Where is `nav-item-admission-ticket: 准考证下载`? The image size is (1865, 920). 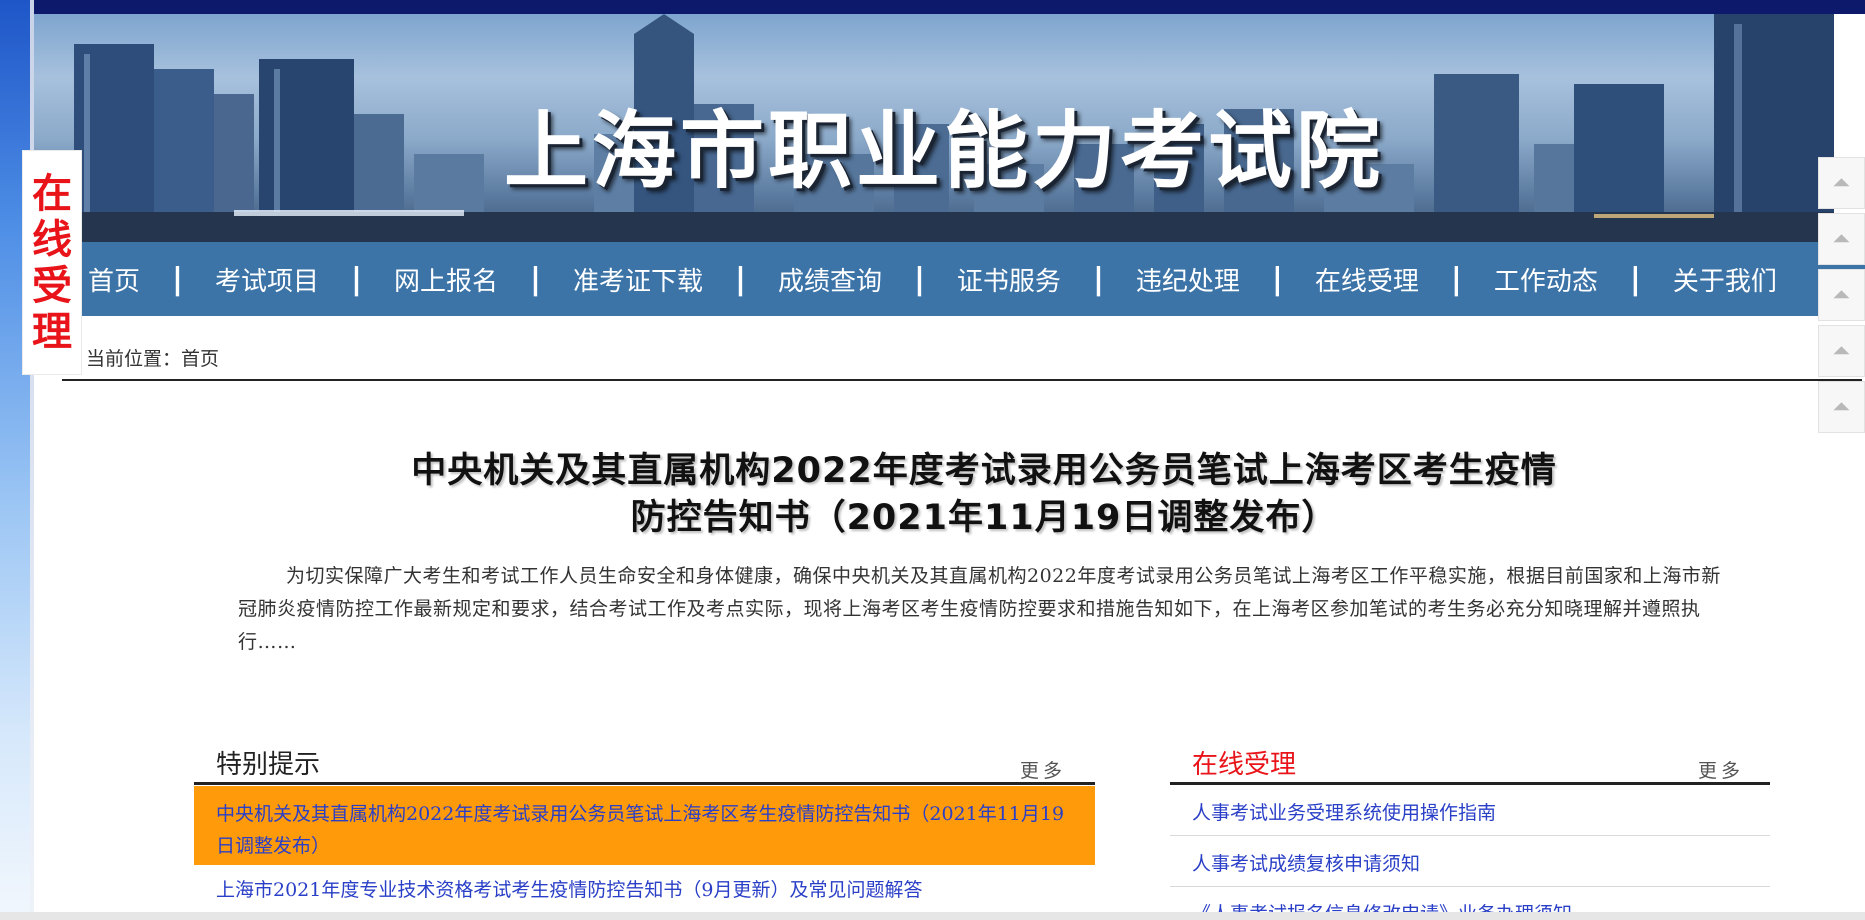 nav-item-admission-ticket: 准考证下载 is located at coordinates (638, 279).